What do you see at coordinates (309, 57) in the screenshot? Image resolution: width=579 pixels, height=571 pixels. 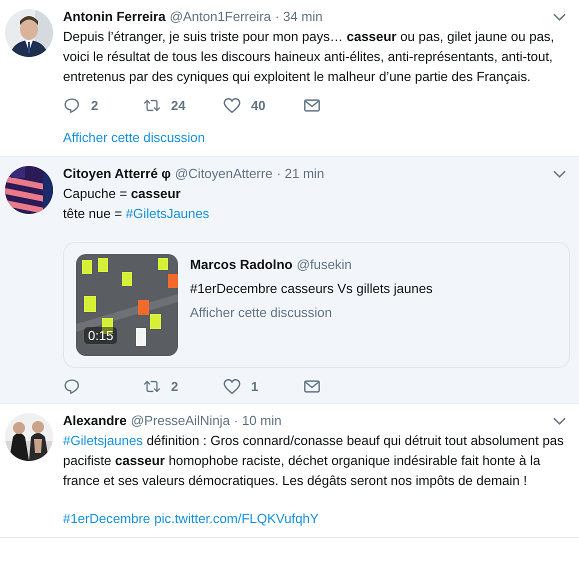 I see `tweet-text: Depuis l’étranger, je suis triste pour mon pays… casseur ou pas, gilet jaune ou pas, voici le résultat de tous les discours haineux anti-élites, anti-représentants, anti-tout, entretenus par des cyniques qui exploitent le malheur d’une partie des Français.` at bounding box center [309, 57].